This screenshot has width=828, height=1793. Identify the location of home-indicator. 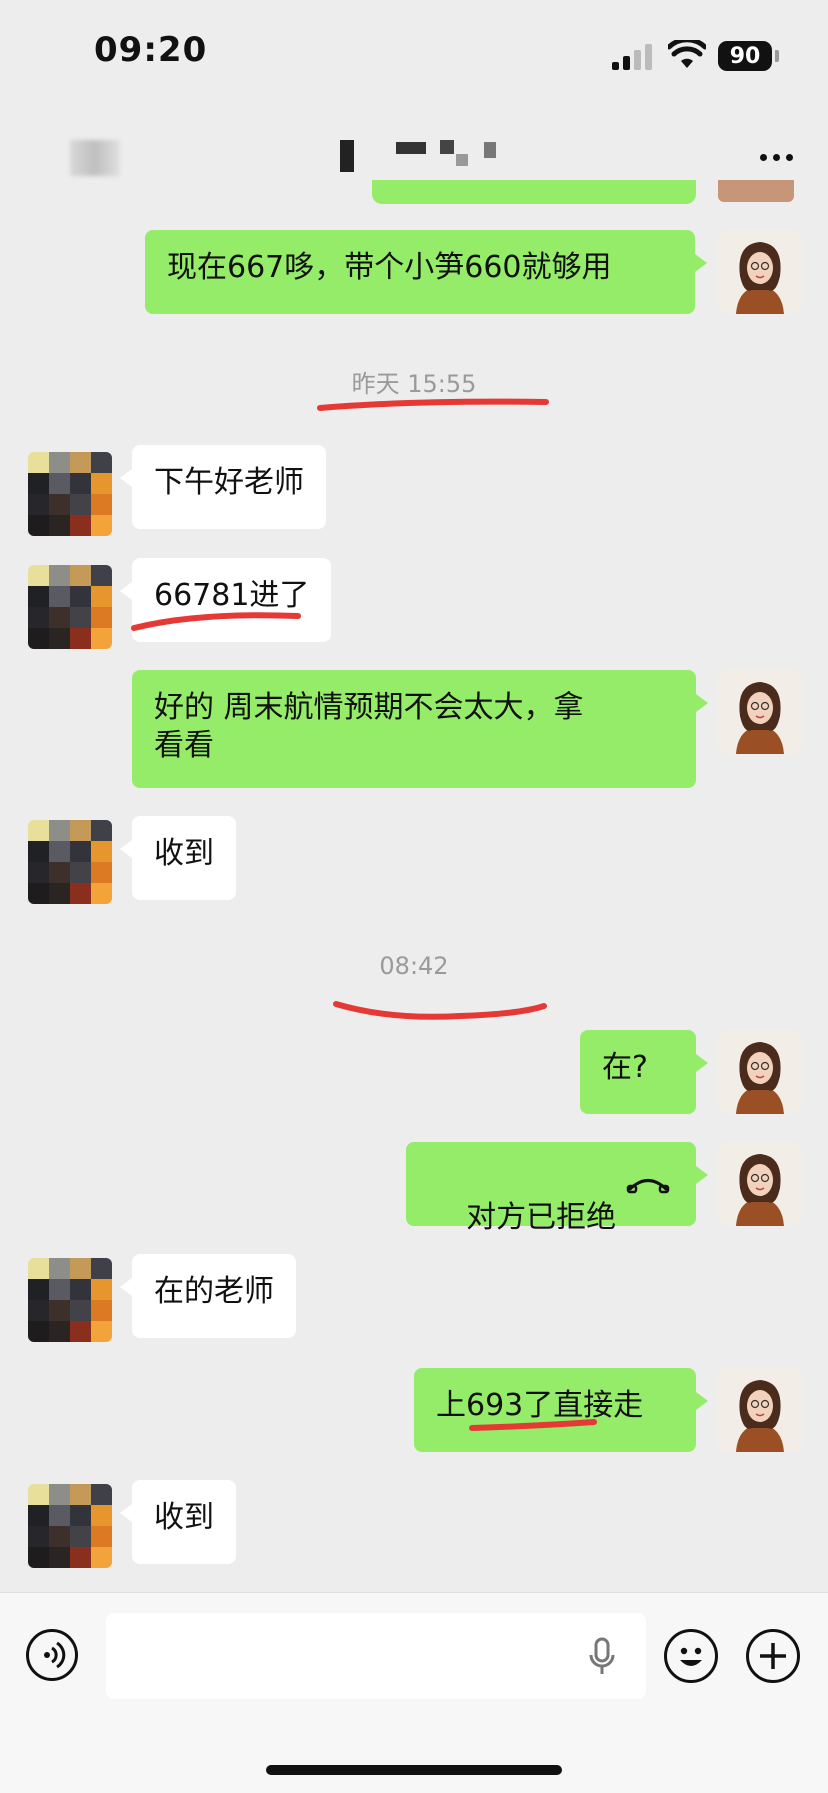
(414, 1770).